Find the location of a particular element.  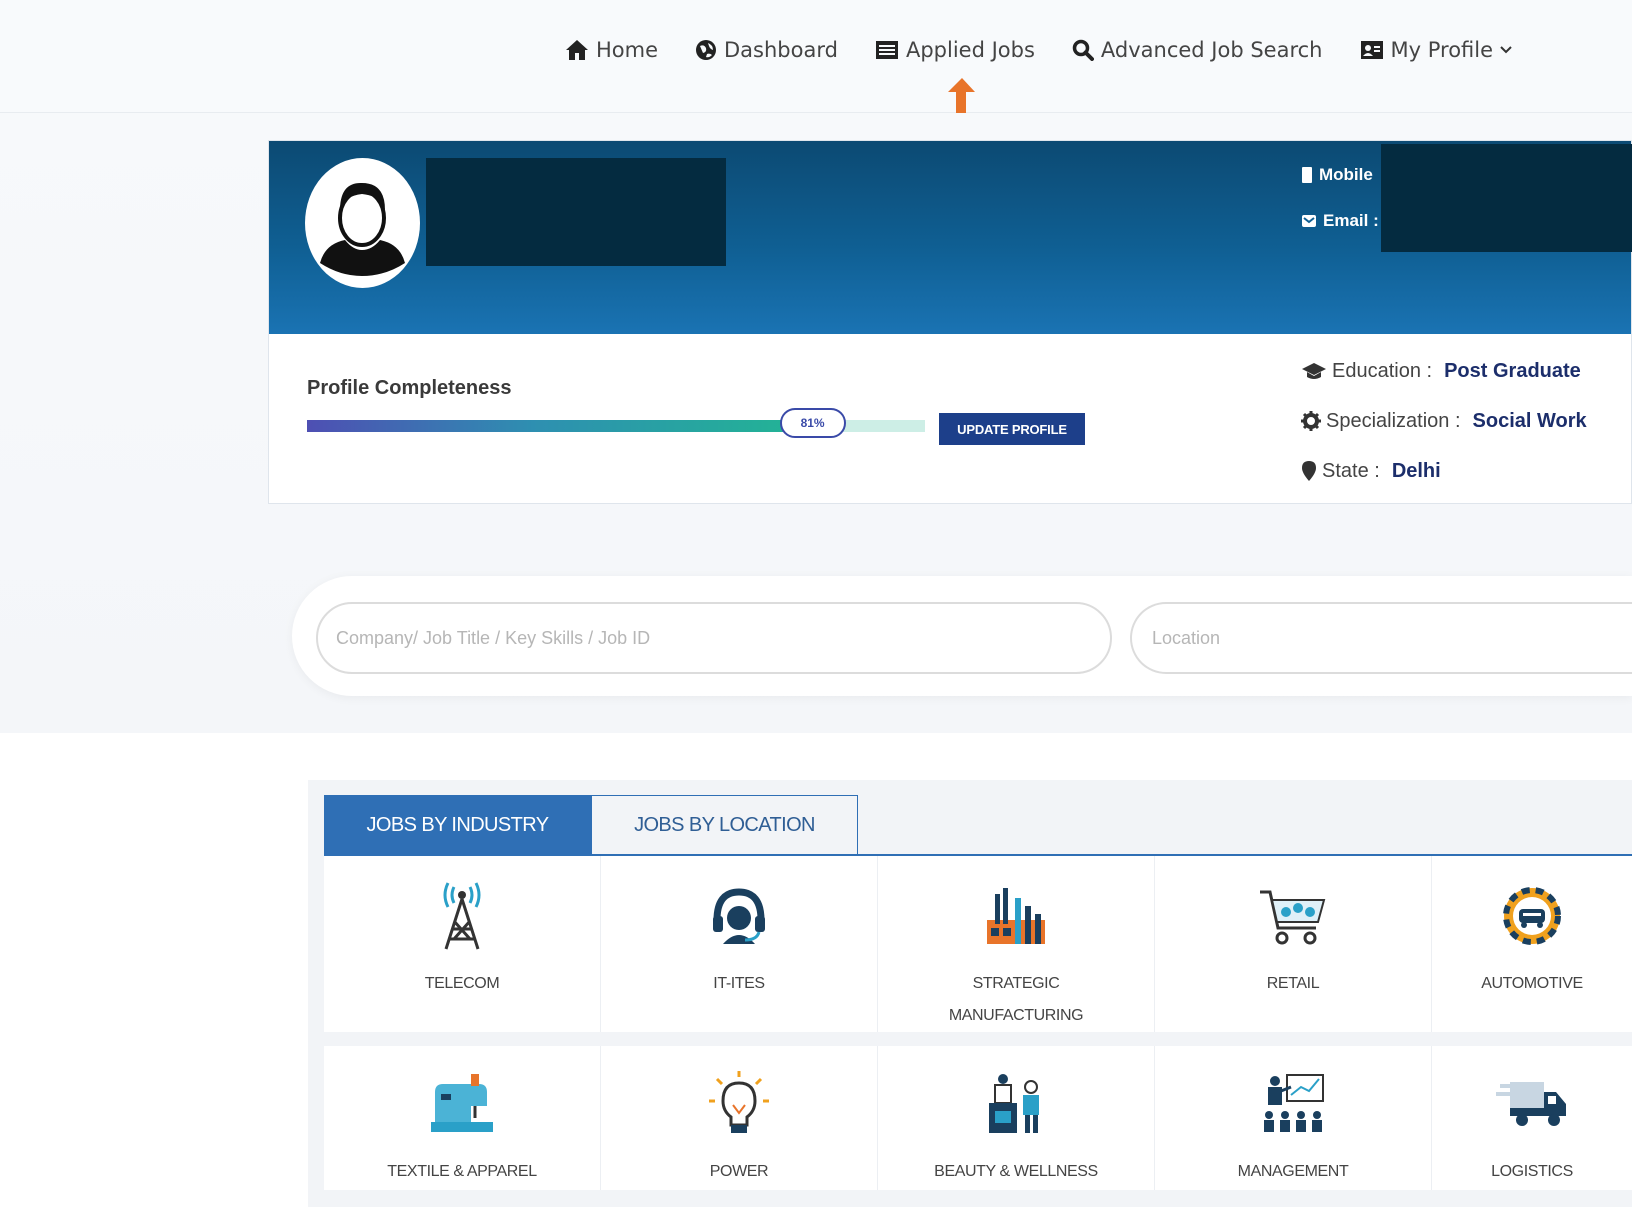

industry-automotive: AUTOMOTIVE is located at coordinates (1532, 944).